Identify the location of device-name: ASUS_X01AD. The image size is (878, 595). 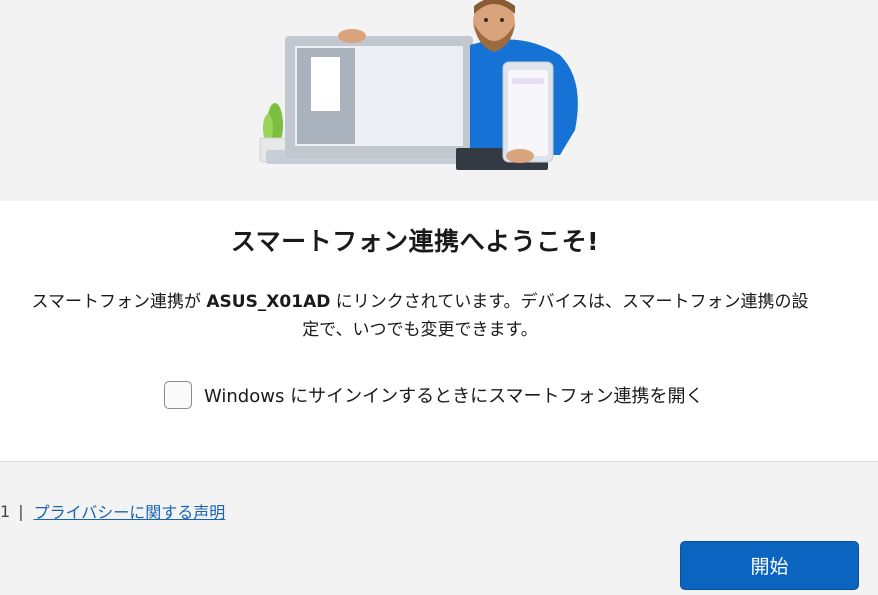
(268, 302).